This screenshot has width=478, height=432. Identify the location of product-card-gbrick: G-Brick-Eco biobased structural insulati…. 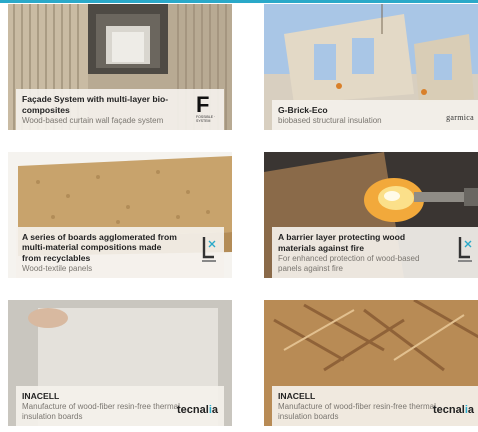
(371, 67).